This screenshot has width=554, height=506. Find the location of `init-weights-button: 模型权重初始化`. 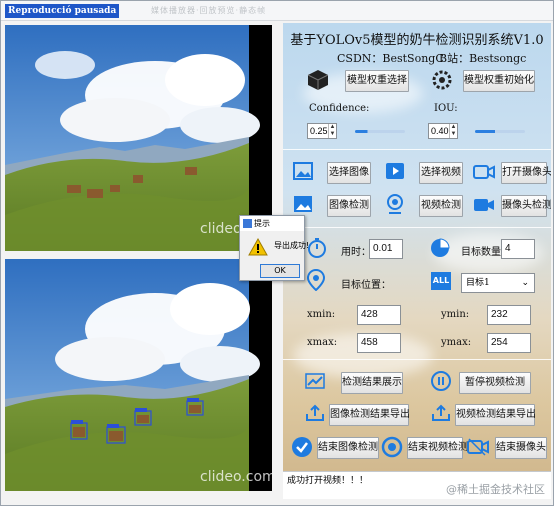

init-weights-button: 模型权重初始化 is located at coordinates (499, 81).